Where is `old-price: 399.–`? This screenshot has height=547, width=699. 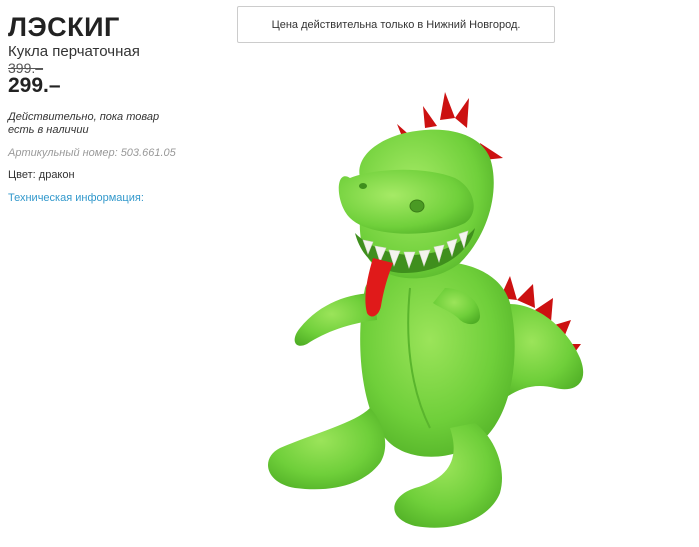 old-price: 399.– is located at coordinates (26, 68).